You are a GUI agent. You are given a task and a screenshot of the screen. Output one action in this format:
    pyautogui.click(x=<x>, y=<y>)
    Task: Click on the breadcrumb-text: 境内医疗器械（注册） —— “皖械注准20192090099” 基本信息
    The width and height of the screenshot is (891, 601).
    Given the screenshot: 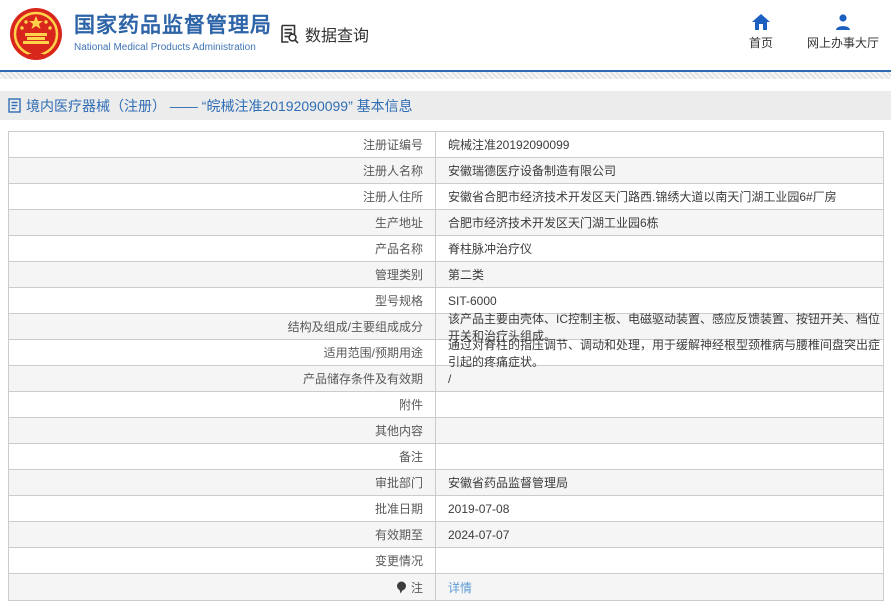 What is the action you would take?
    pyautogui.click(x=219, y=105)
    